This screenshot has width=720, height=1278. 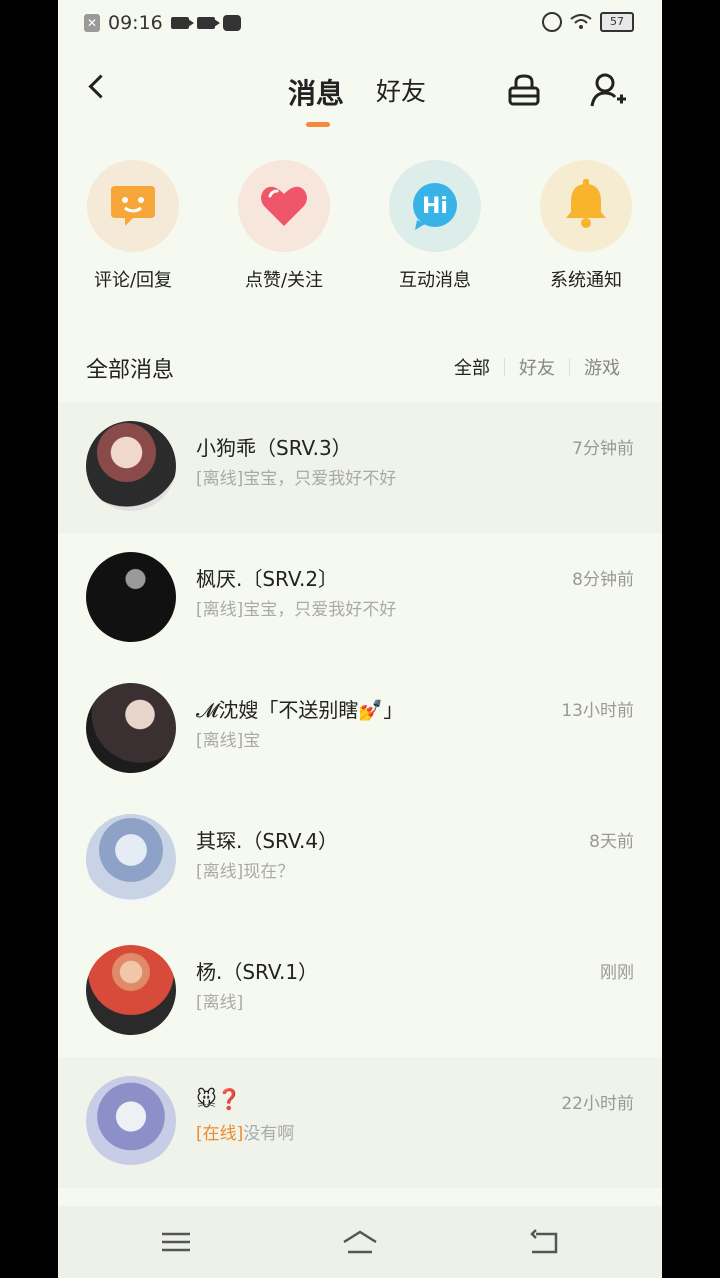 I want to click on hi-icon: Hi, so click(x=435, y=206).